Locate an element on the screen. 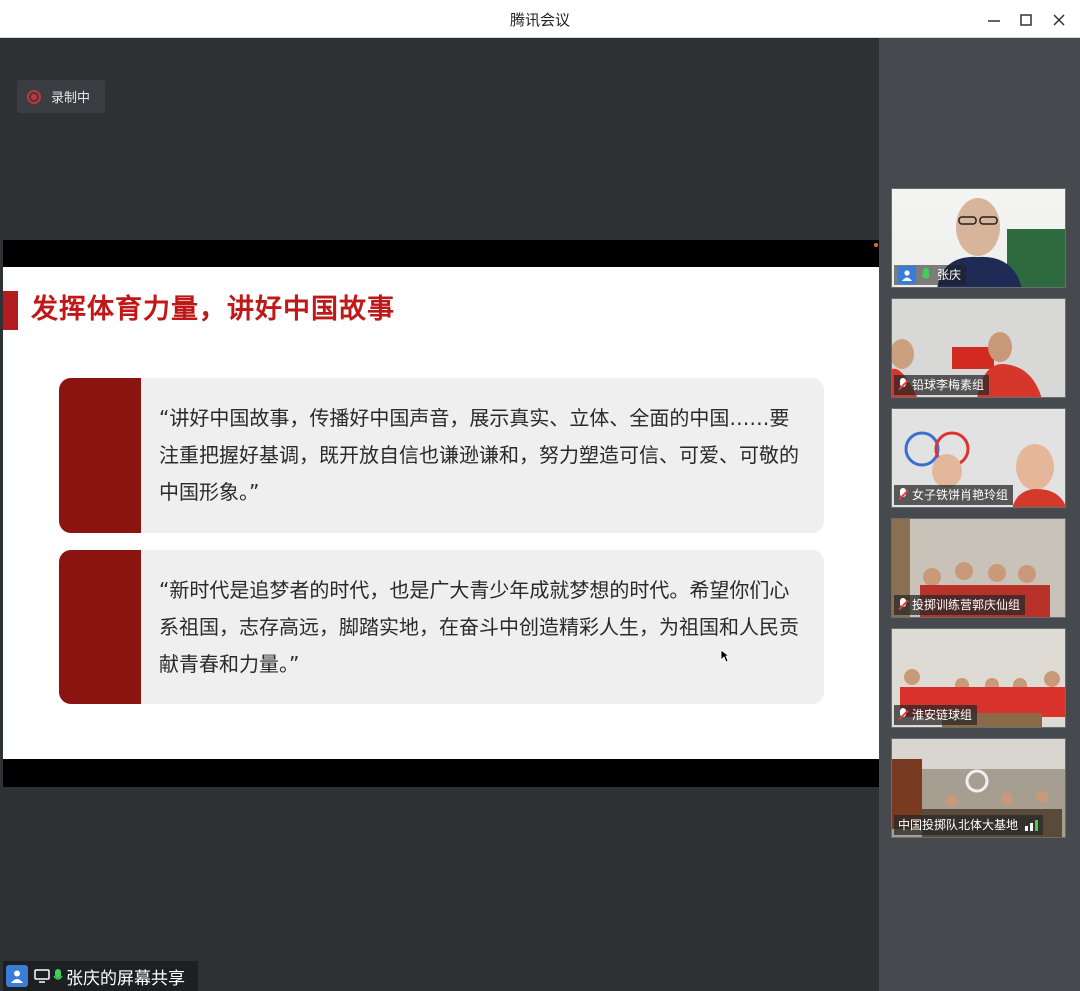 Image resolution: width=1080 pixels, height=991 pixels. record-icon is located at coordinates (34, 96).